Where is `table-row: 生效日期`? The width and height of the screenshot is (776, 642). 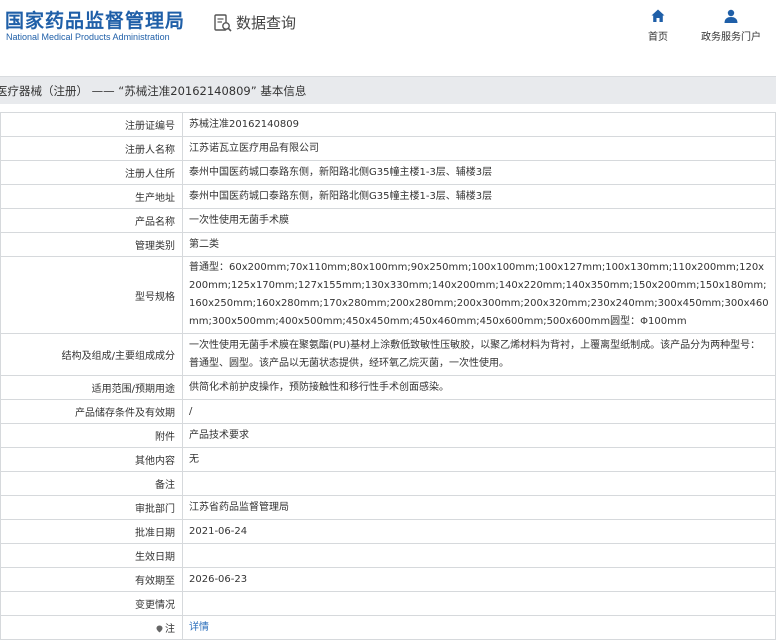
table-row: 生效日期 is located at coordinates (388, 555).